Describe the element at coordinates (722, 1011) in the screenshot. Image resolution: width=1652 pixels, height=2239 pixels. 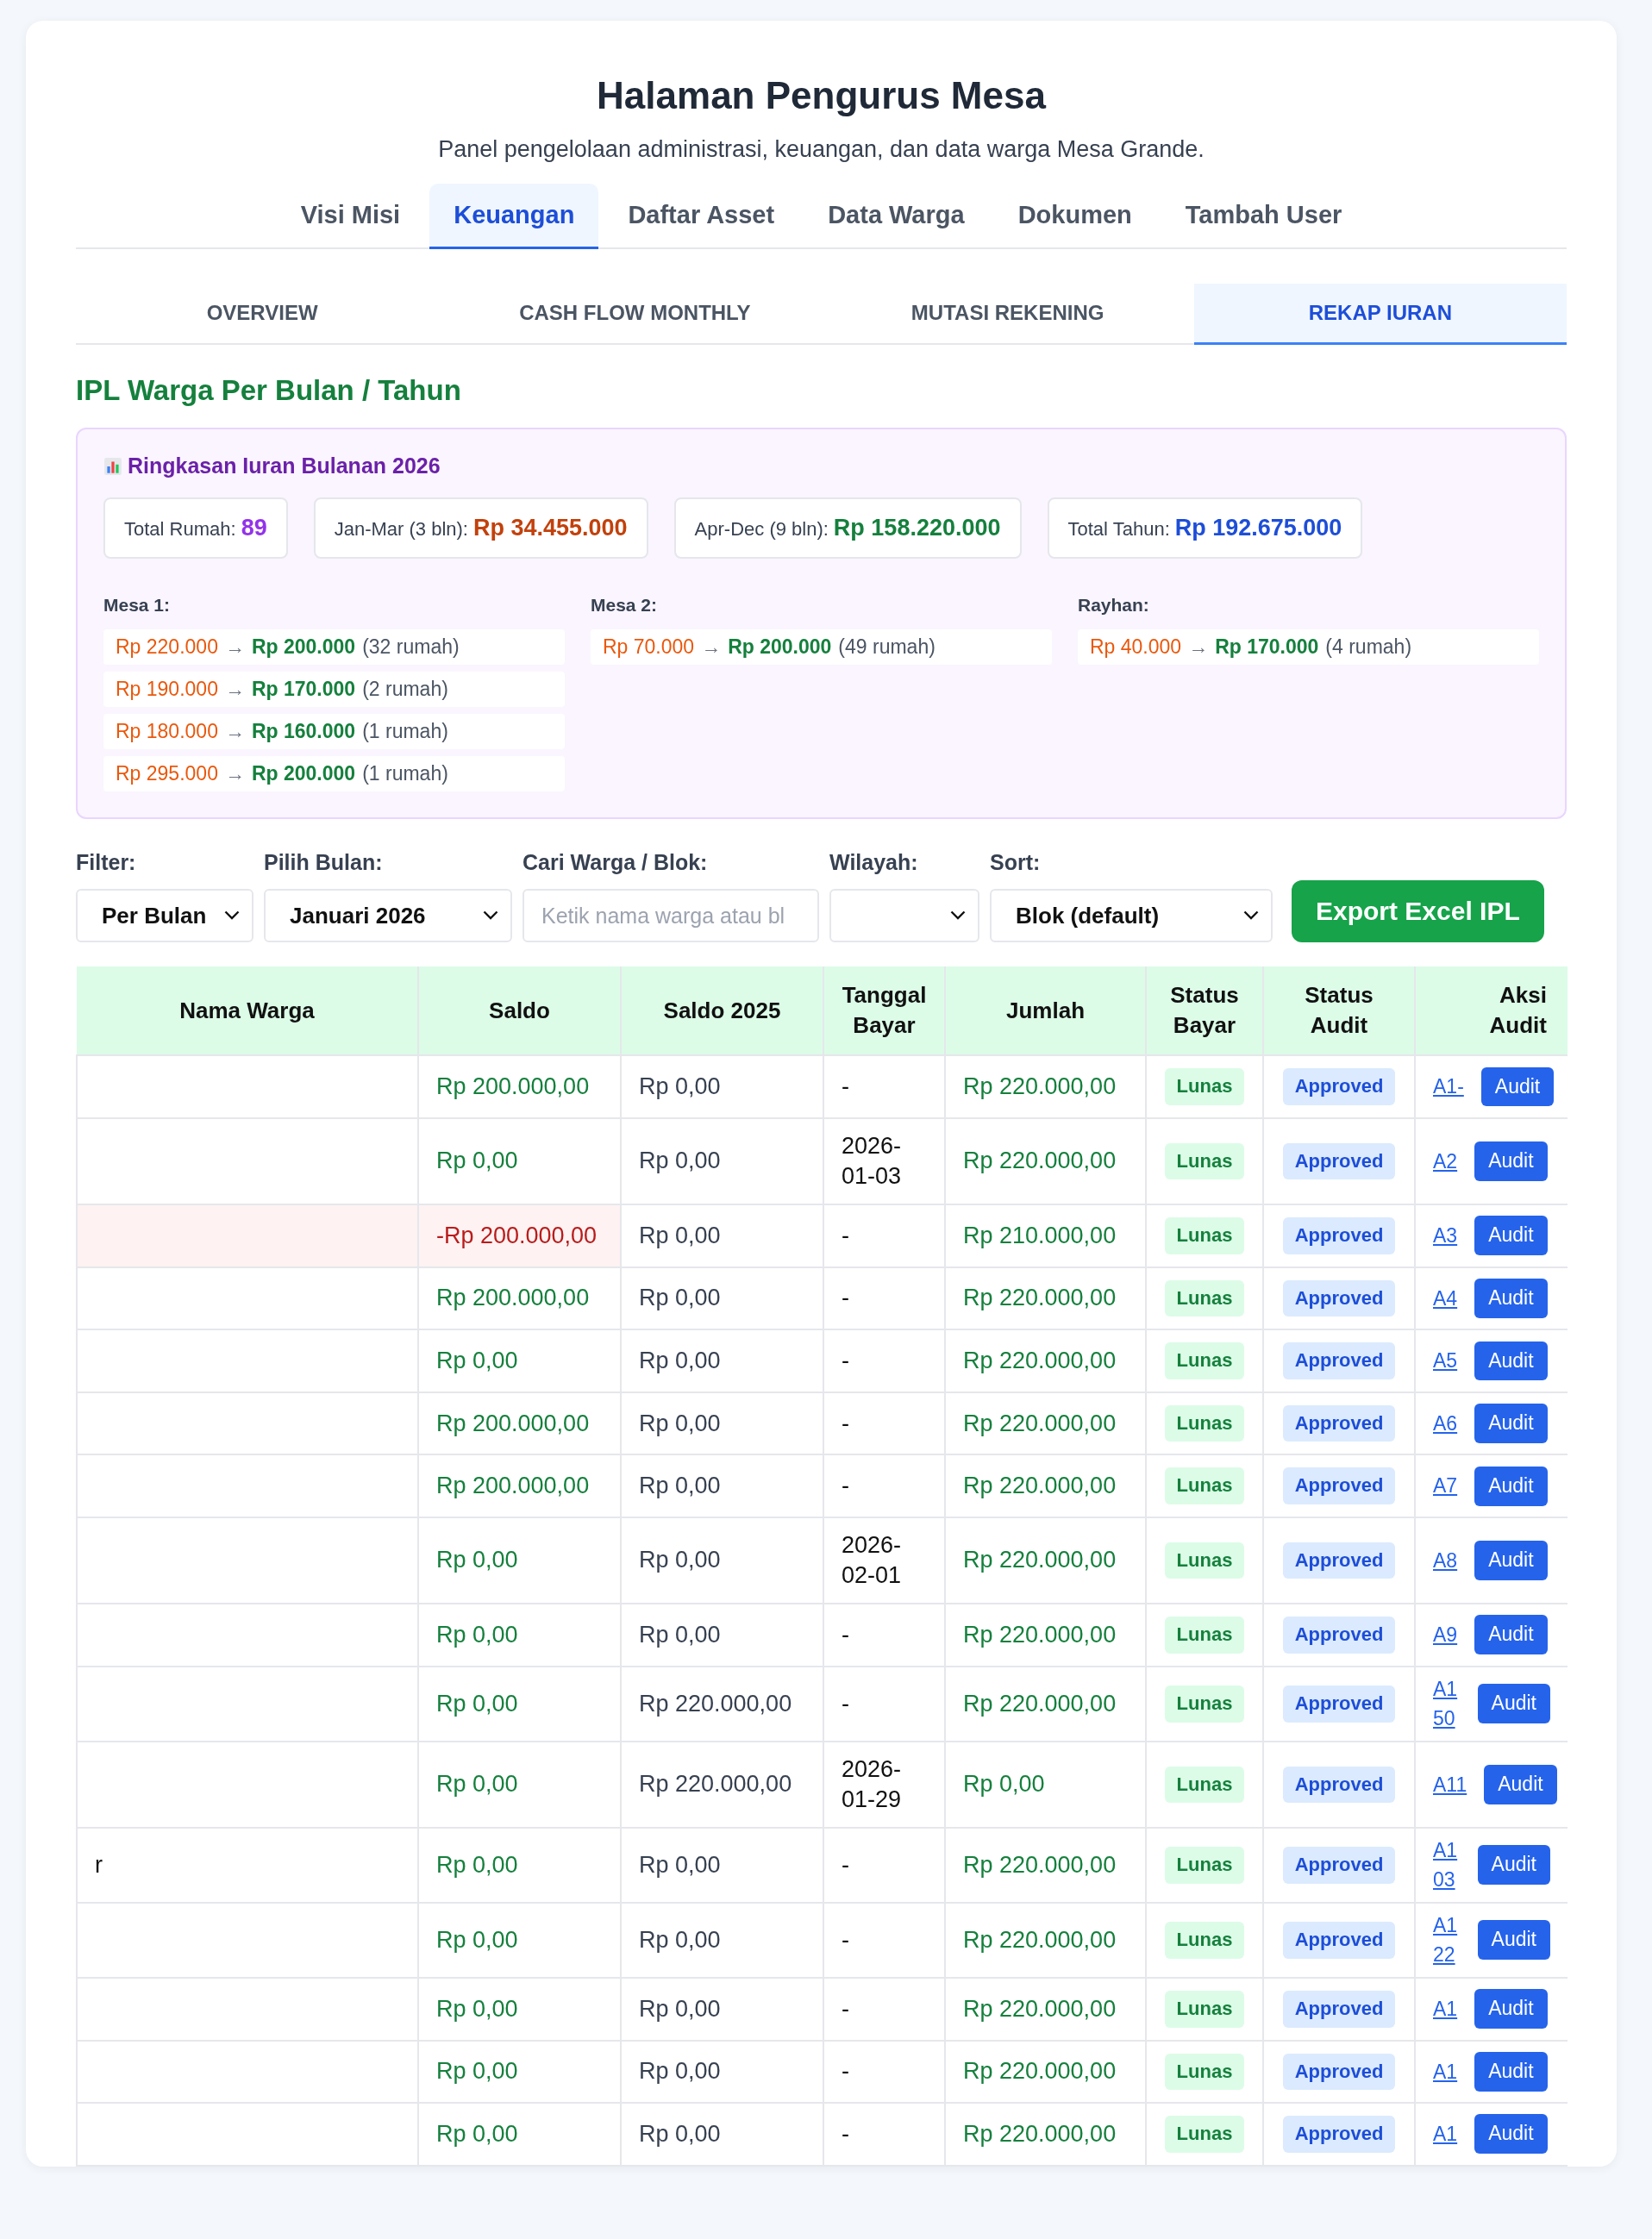
I see `column-header: Saldo 2025` at that location.